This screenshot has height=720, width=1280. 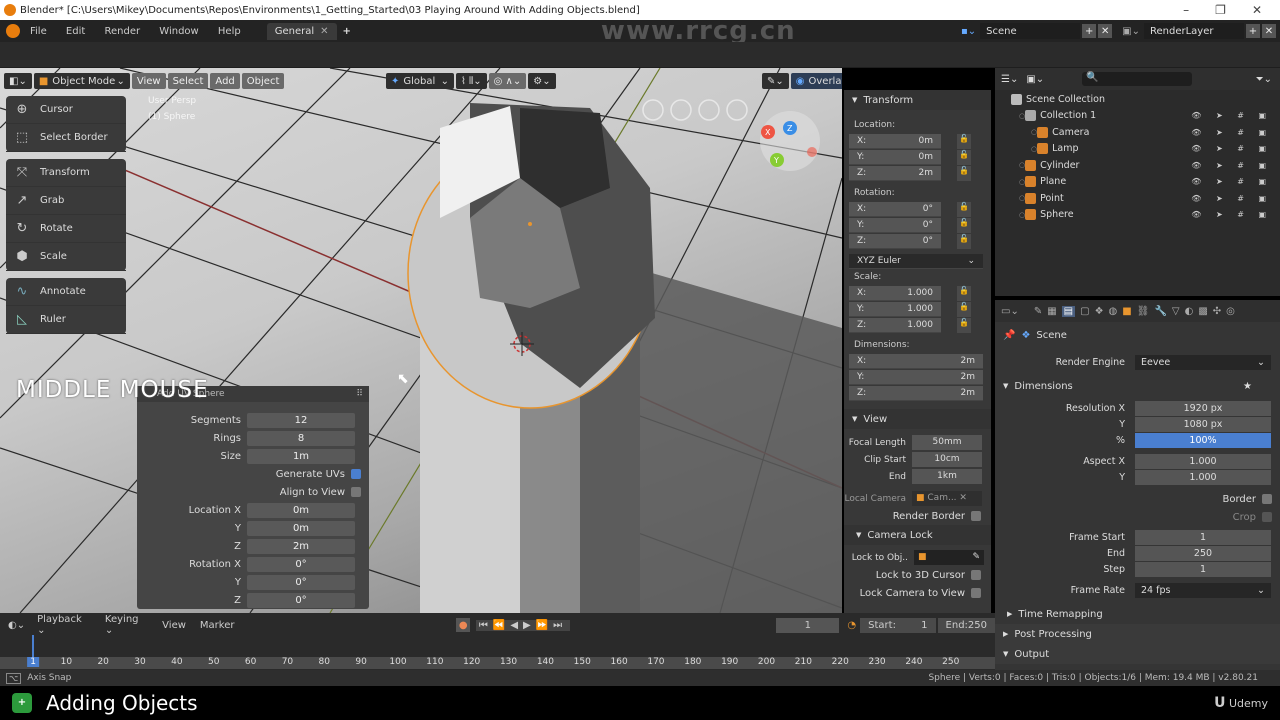 What do you see at coordinates (976, 516) in the screenshot?
I see `render-border-checkbox` at bounding box center [976, 516].